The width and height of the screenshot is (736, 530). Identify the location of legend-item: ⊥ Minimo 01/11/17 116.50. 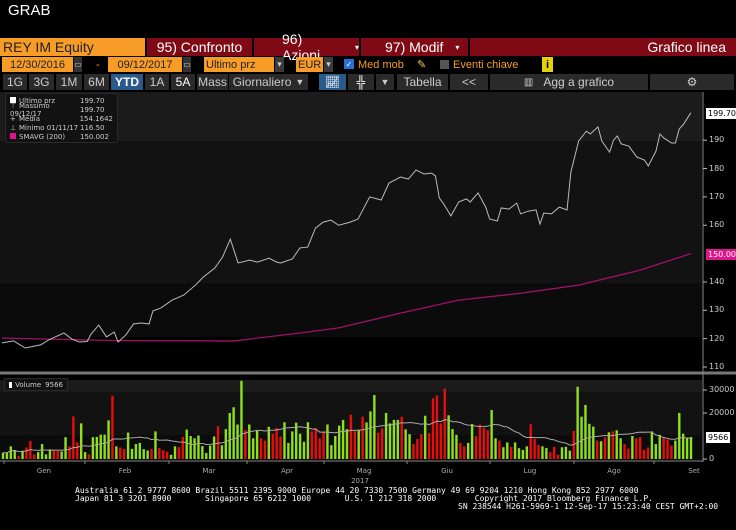
(61, 127).